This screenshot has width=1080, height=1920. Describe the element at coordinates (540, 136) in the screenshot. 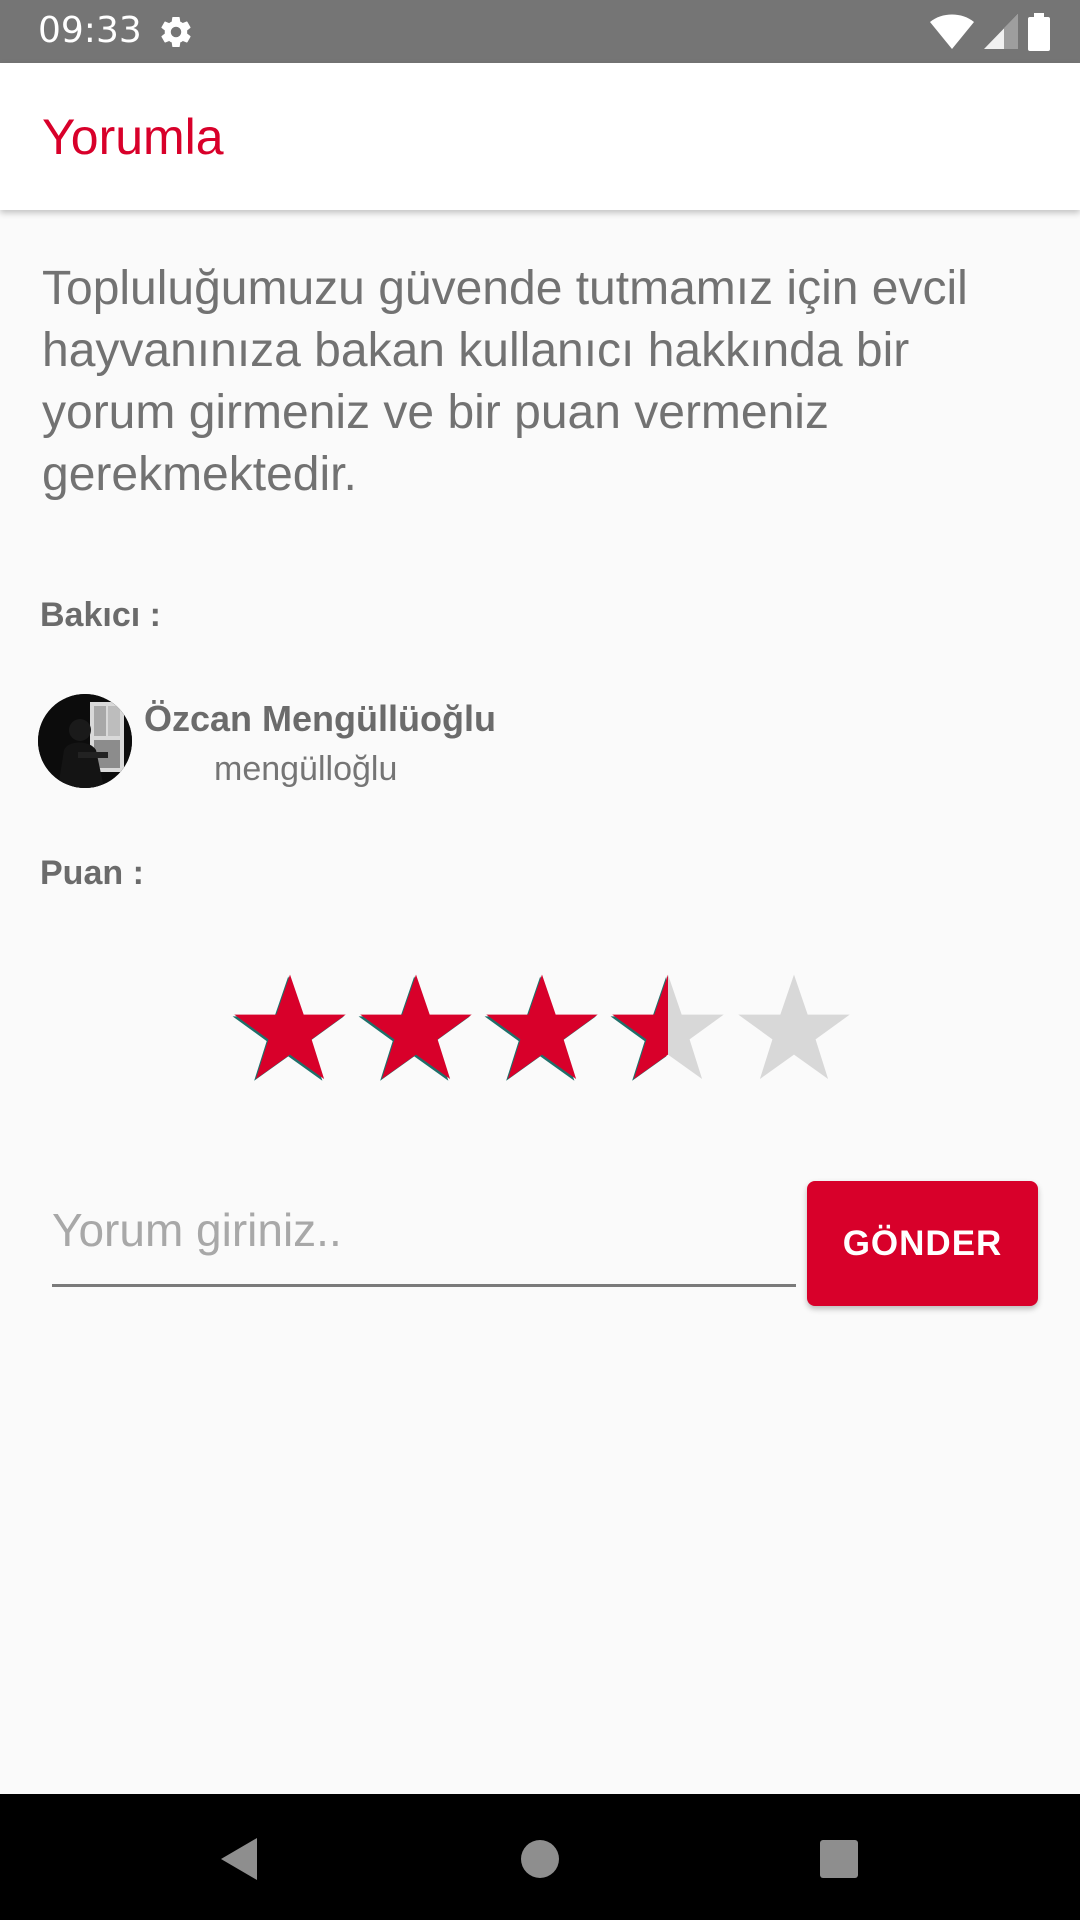

I see `app-bar: Yorumla` at that location.